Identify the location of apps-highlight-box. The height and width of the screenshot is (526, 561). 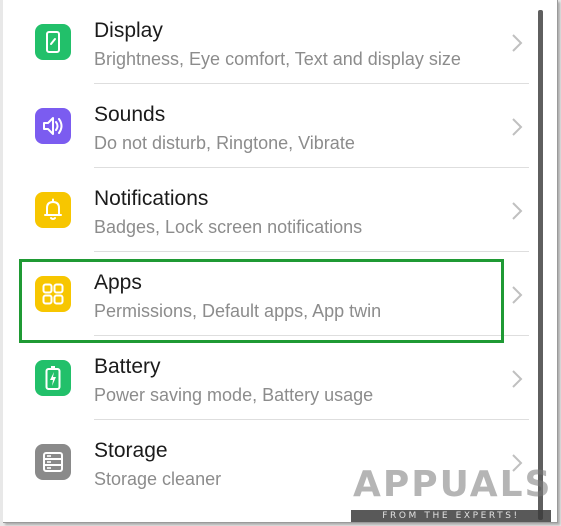
(261, 301).